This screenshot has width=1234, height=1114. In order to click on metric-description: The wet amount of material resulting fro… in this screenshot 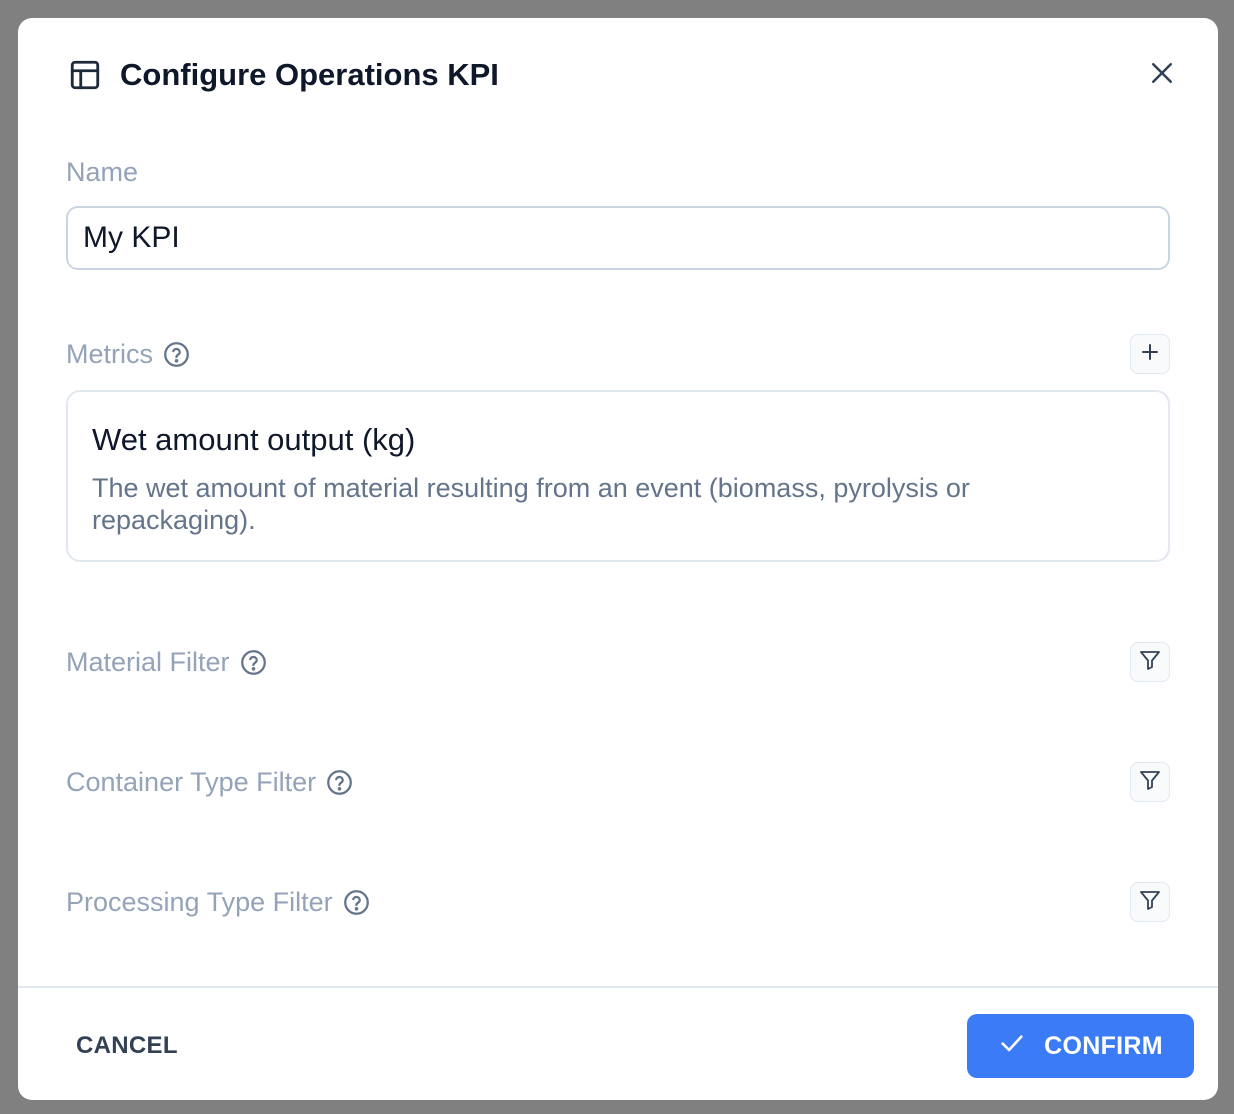, I will do `click(531, 504)`.